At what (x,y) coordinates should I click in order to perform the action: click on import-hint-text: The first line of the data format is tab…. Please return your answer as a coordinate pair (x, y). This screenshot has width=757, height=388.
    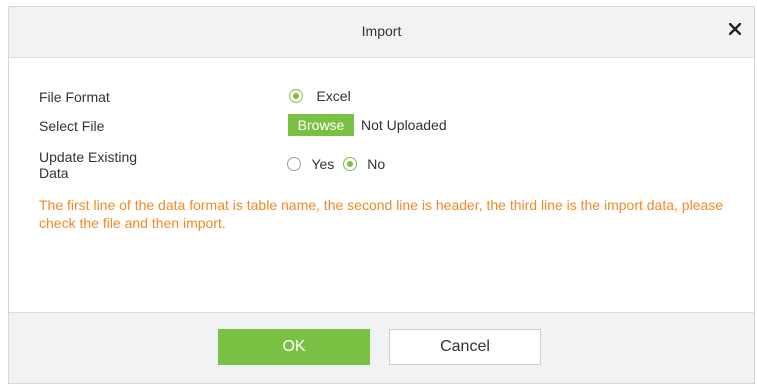
    Looking at the image, I should click on (381, 214).